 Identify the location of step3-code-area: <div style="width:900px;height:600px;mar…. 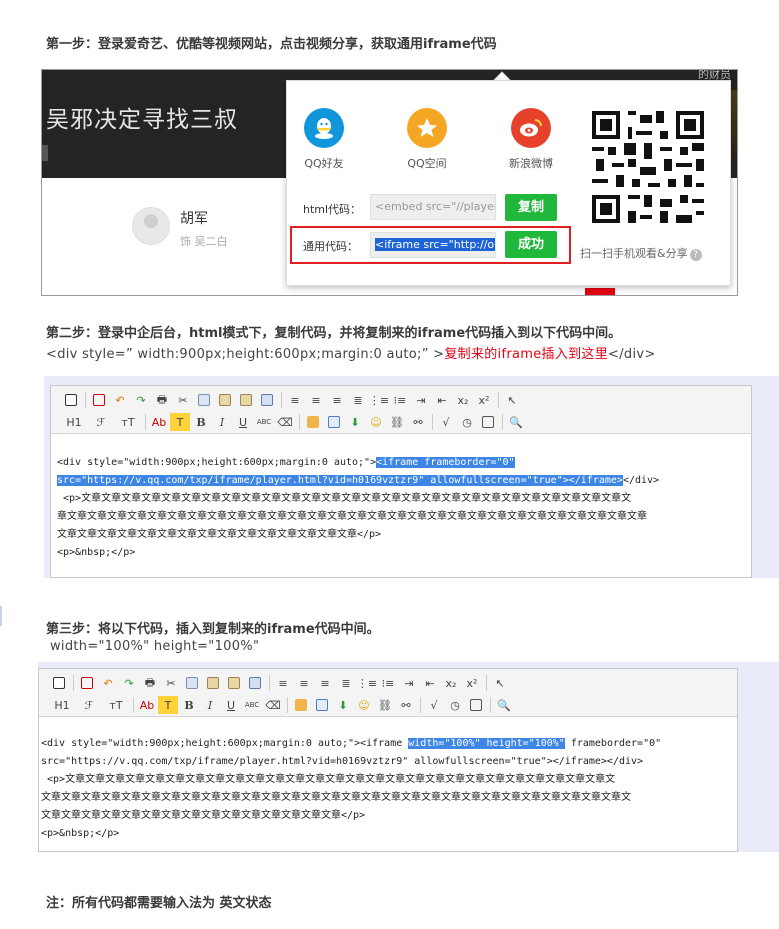
(388, 784).